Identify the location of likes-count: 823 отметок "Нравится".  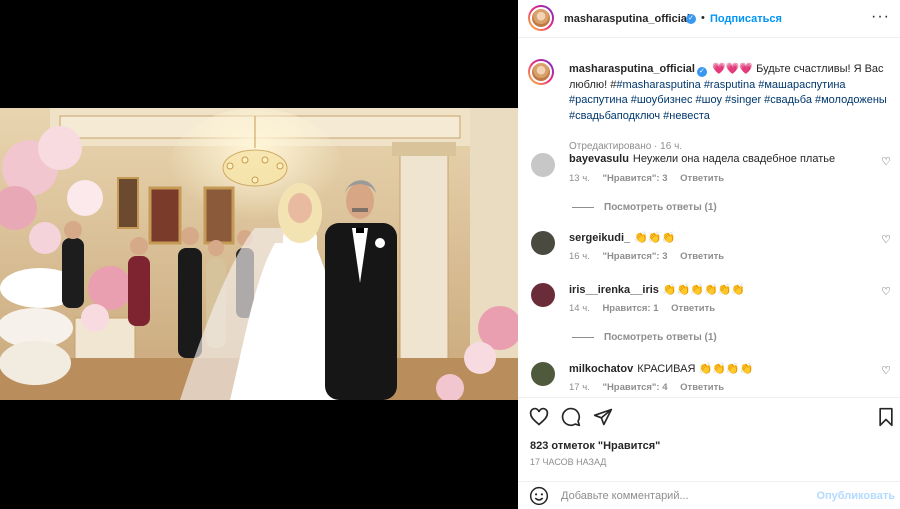
(595, 446).